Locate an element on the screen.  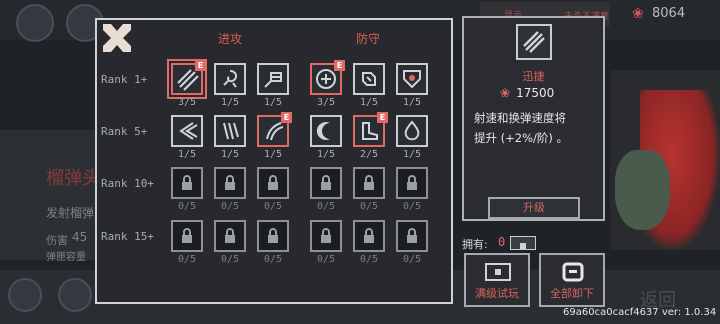
upgrade-button: 升级 is located at coordinates (534, 208).